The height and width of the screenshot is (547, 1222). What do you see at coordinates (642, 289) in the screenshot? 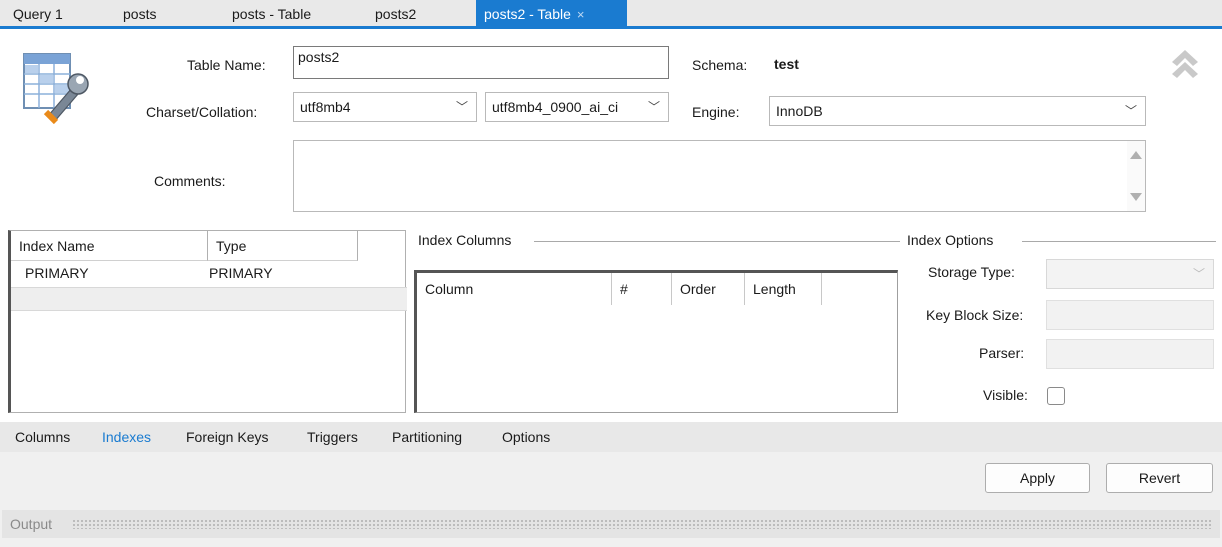
I see `number-header: #` at bounding box center [642, 289].